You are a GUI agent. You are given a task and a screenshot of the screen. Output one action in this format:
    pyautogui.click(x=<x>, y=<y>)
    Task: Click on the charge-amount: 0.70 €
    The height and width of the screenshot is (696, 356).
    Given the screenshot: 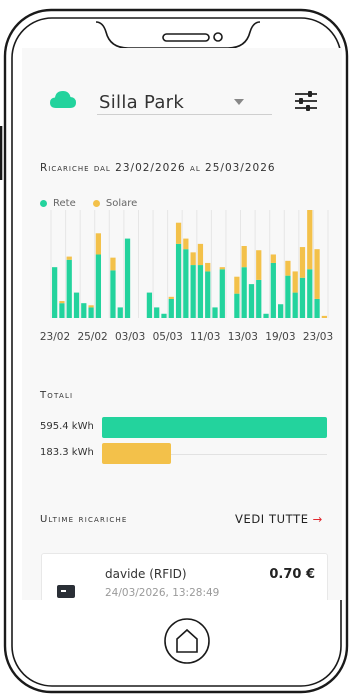 What is the action you would take?
    pyautogui.click(x=292, y=574)
    